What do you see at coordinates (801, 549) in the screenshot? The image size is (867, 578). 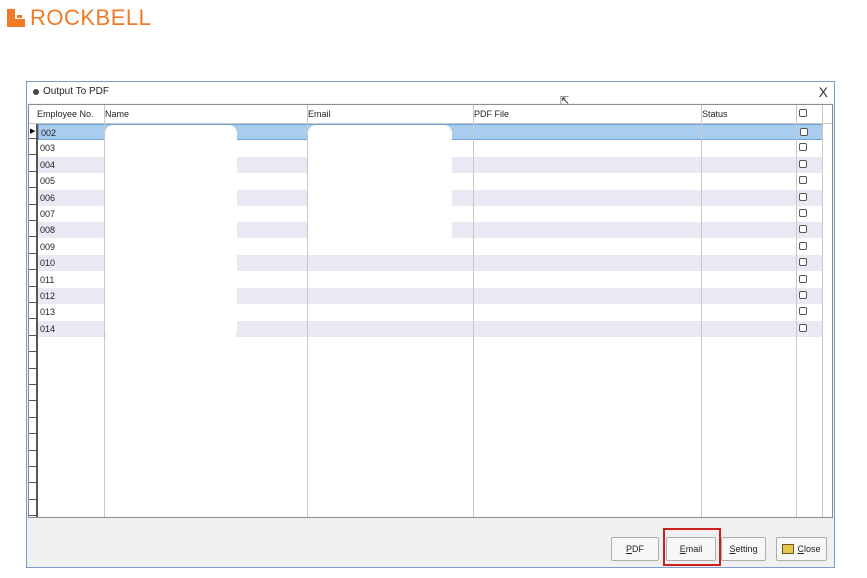 I see `close-button: Close` at bounding box center [801, 549].